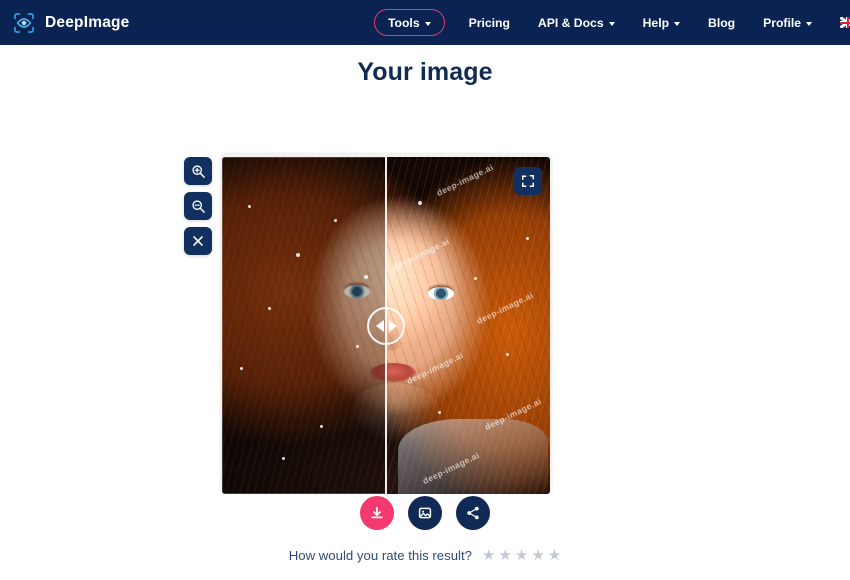 The height and width of the screenshot is (580, 850). I want to click on save-to-gallery-button, so click(425, 513).